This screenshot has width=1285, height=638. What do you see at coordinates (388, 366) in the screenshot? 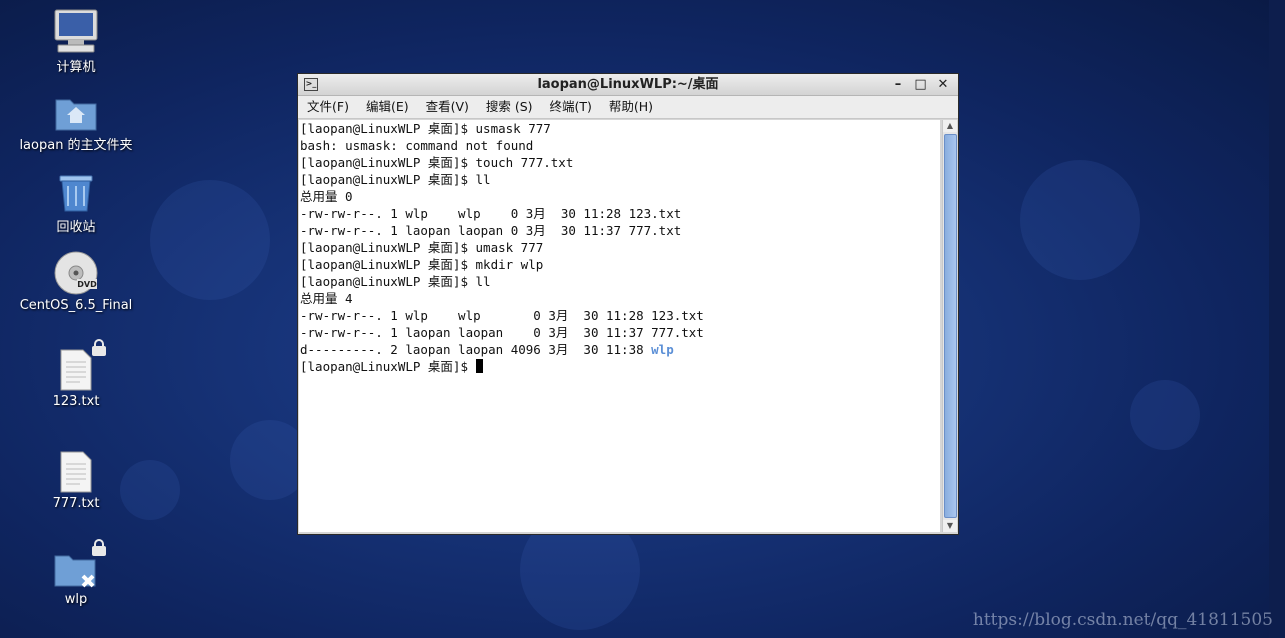
I see `terminal-prompt: [laopan@LinuxWLP 桌面]$` at bounding box center [388, 366].